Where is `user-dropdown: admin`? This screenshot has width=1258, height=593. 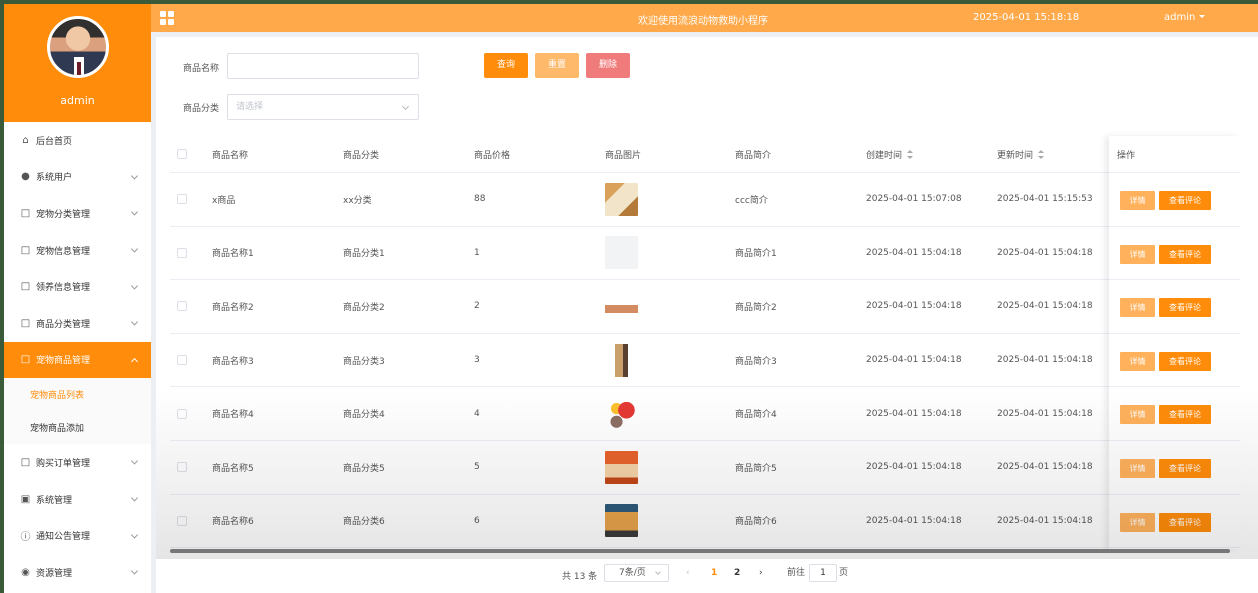
user-dropdown: admin is located at coordinates (1184, 17).